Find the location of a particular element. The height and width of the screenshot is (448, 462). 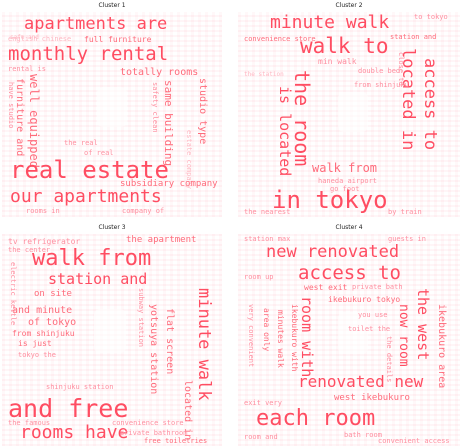

word: minutes walk is located at coordinates (280, 339).